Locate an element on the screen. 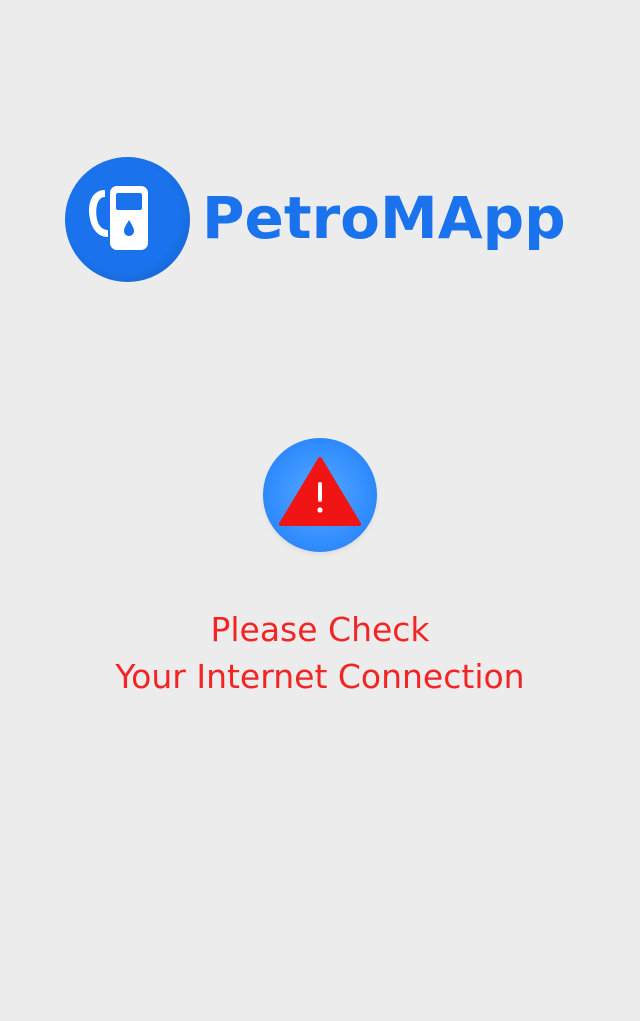 This screenshot has height=1021, width=640. error-line-1: Please Check is located at coordinates (320, 629).